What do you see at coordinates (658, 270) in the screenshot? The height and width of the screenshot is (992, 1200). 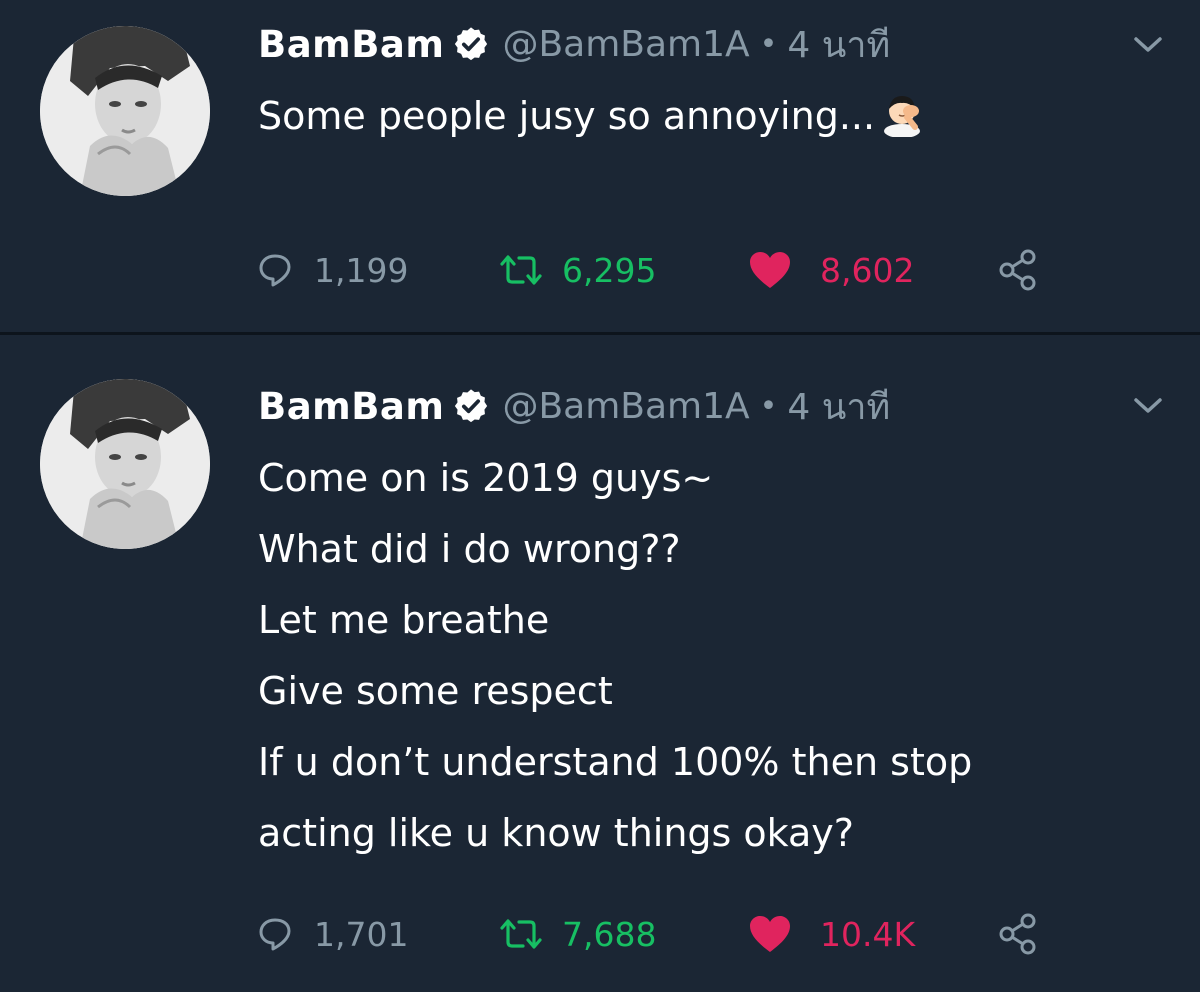 I see `tweet-actions: 1,199 6,295 8,602` at bounding box center [658, 270].